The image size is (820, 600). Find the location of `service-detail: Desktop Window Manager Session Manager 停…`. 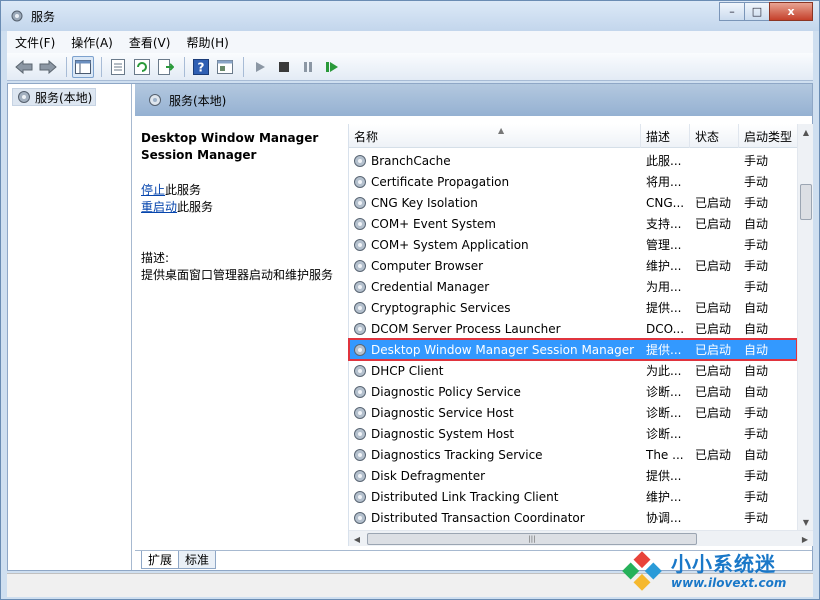

service-detail: Desktop Window Manager Session Manager 停… is located at coordinates (241, 207).